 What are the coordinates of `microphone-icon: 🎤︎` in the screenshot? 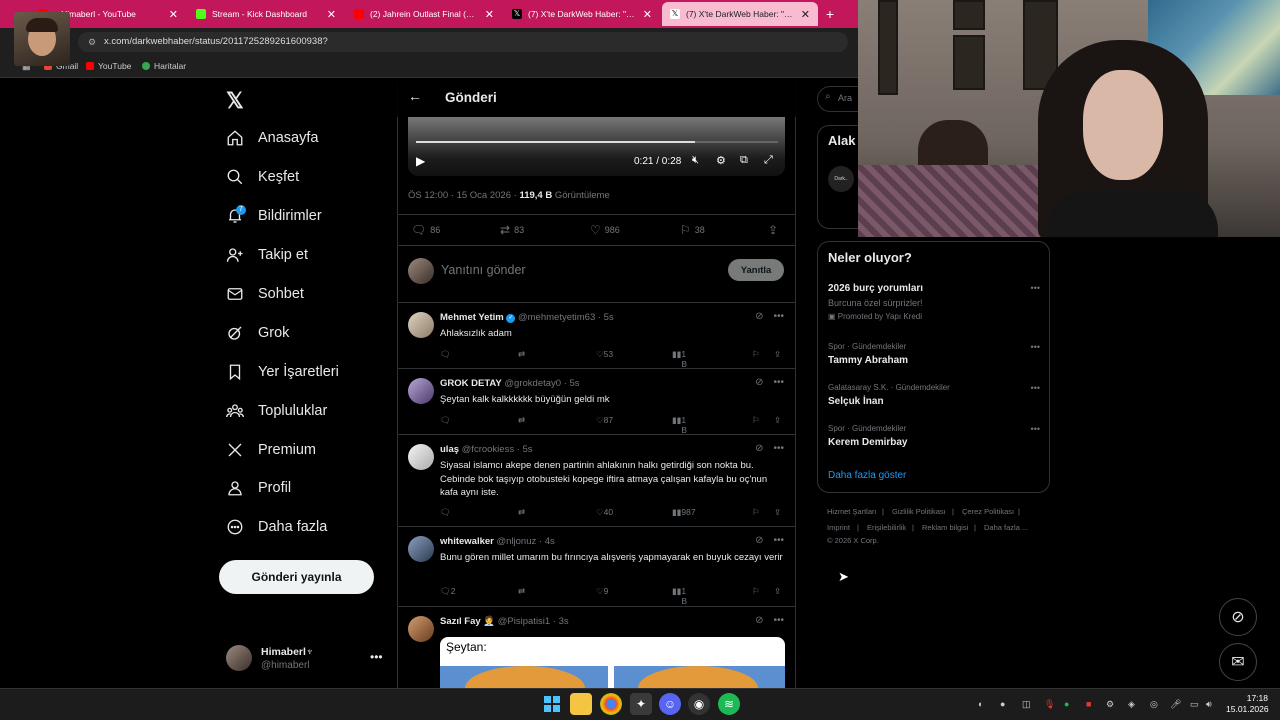 It's located at (1175, 704).